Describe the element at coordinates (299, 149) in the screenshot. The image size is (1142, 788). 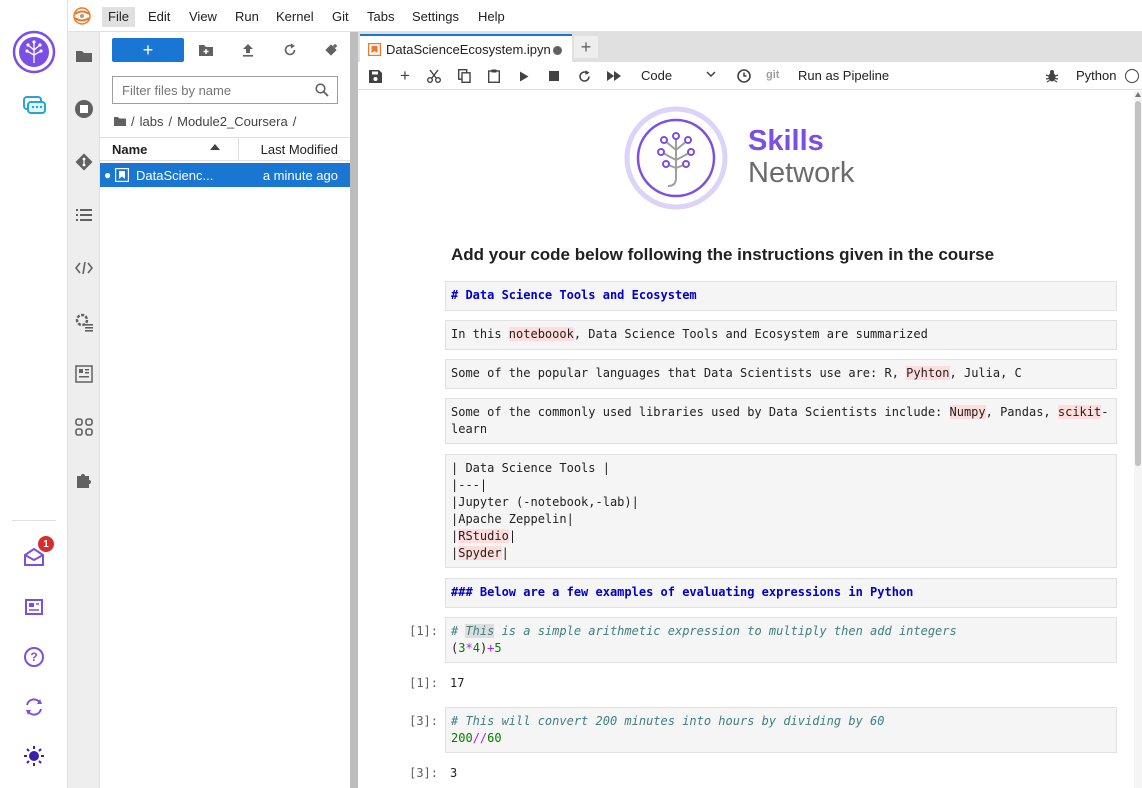
I see `column-modified-header: Last Modified` at that location.